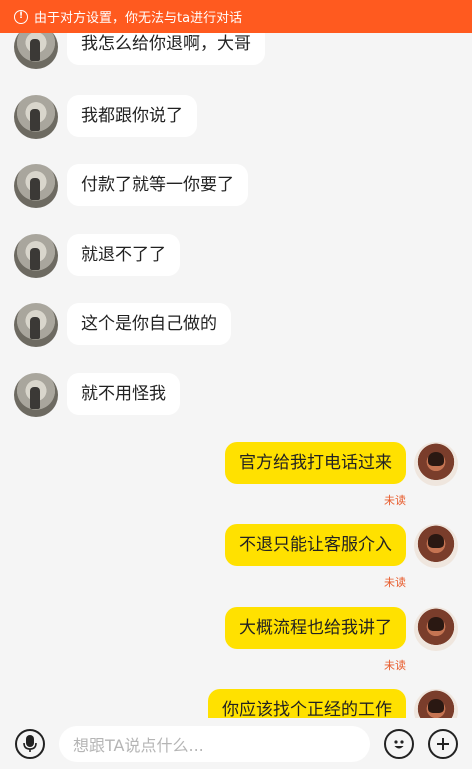 The image size is (472, 769). What do you see at coordinates (123, 255) in the screenshot?
I see `message-bubble: 就退不了了` at bounding box center [123, 255].